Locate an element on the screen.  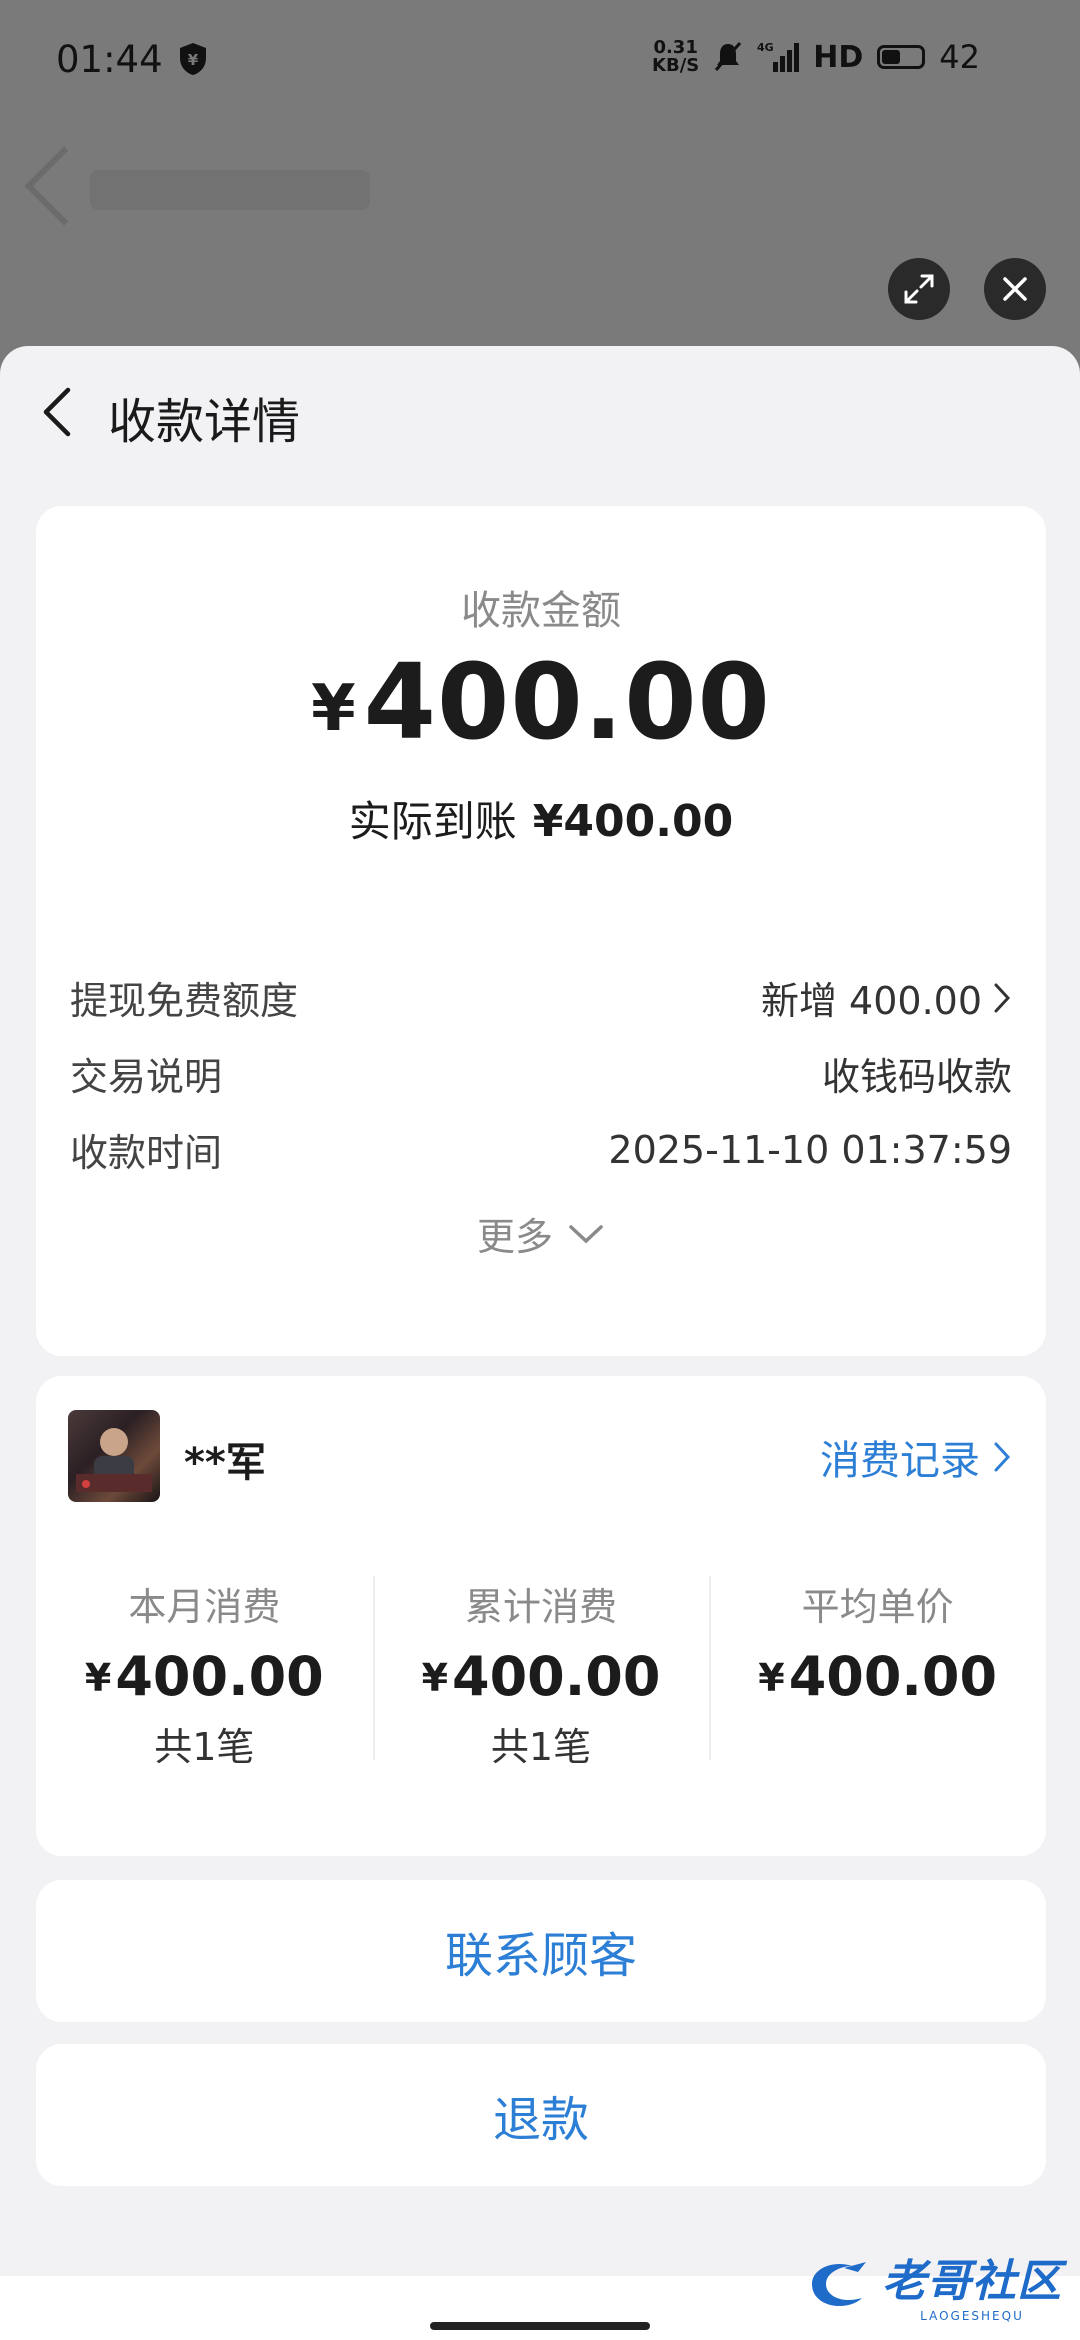
info-label: 收款时间 is located at coordinates (146, 1153).